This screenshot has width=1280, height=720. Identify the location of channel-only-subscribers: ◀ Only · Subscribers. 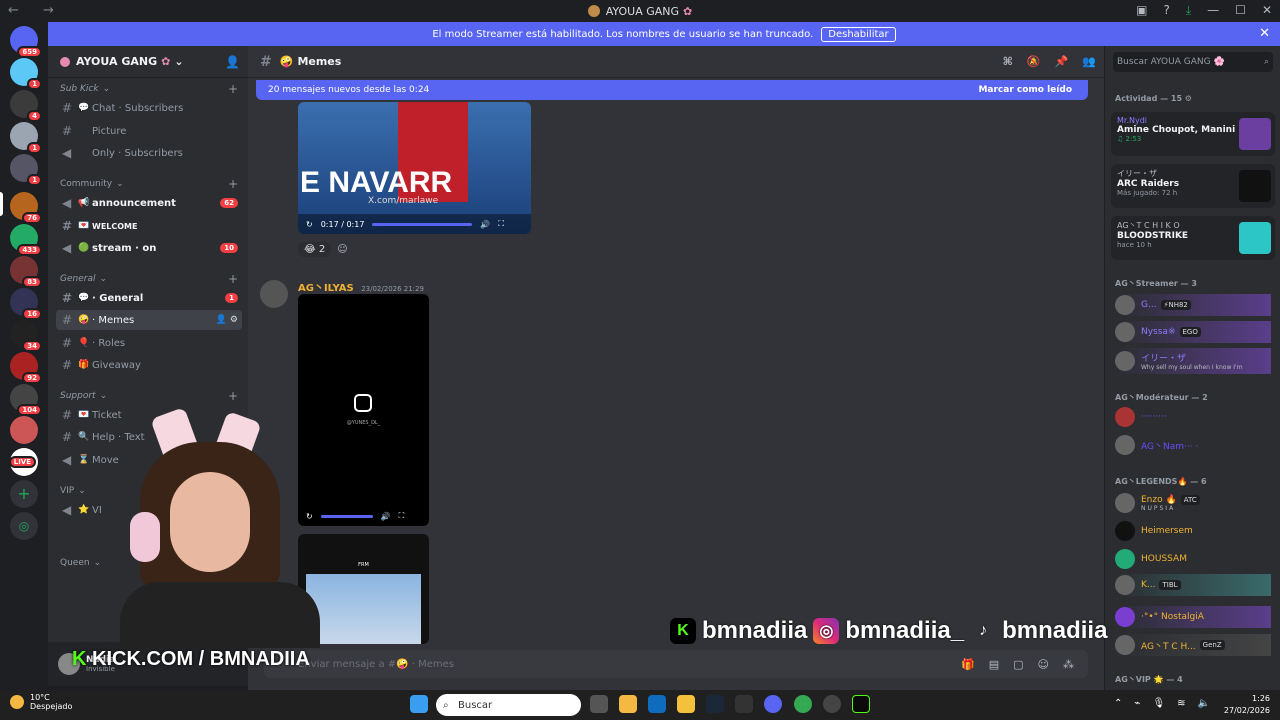
(149, 153).